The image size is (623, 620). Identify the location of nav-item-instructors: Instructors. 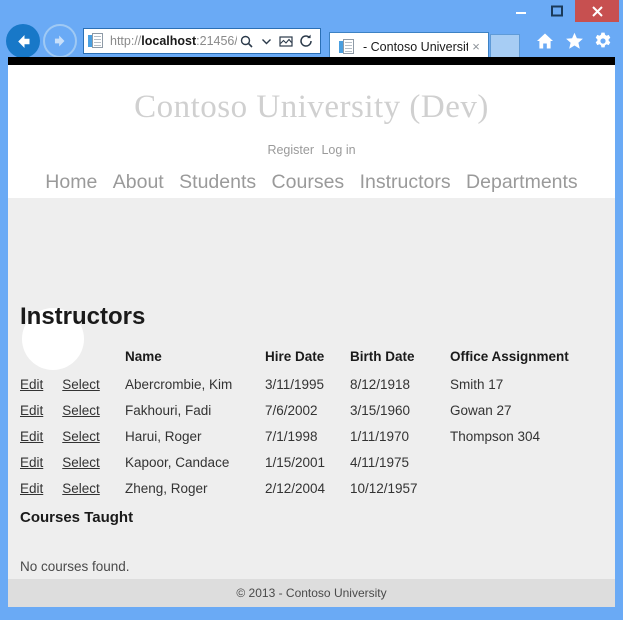
(405, 182).